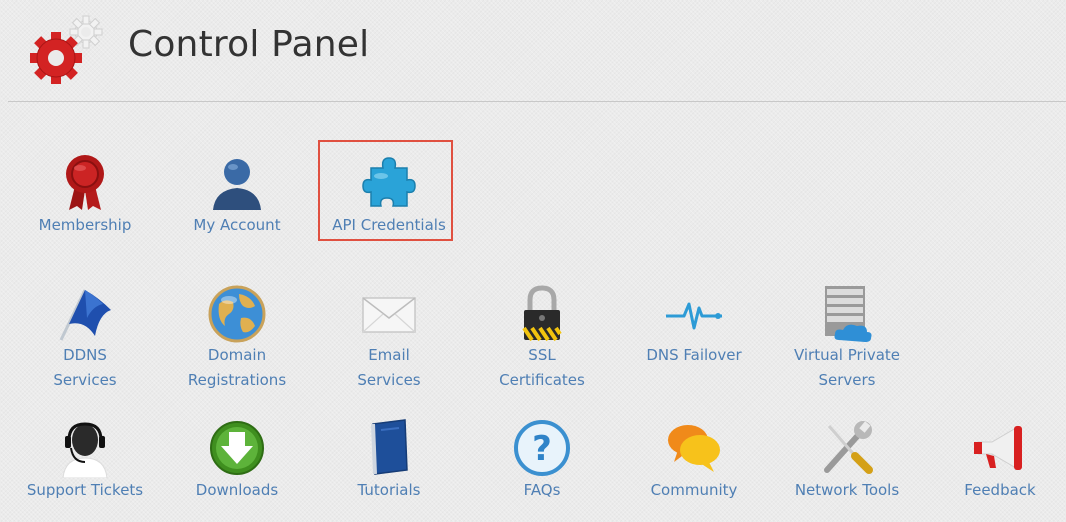  I want to click on server-cloud-icon, so click(847, 314).